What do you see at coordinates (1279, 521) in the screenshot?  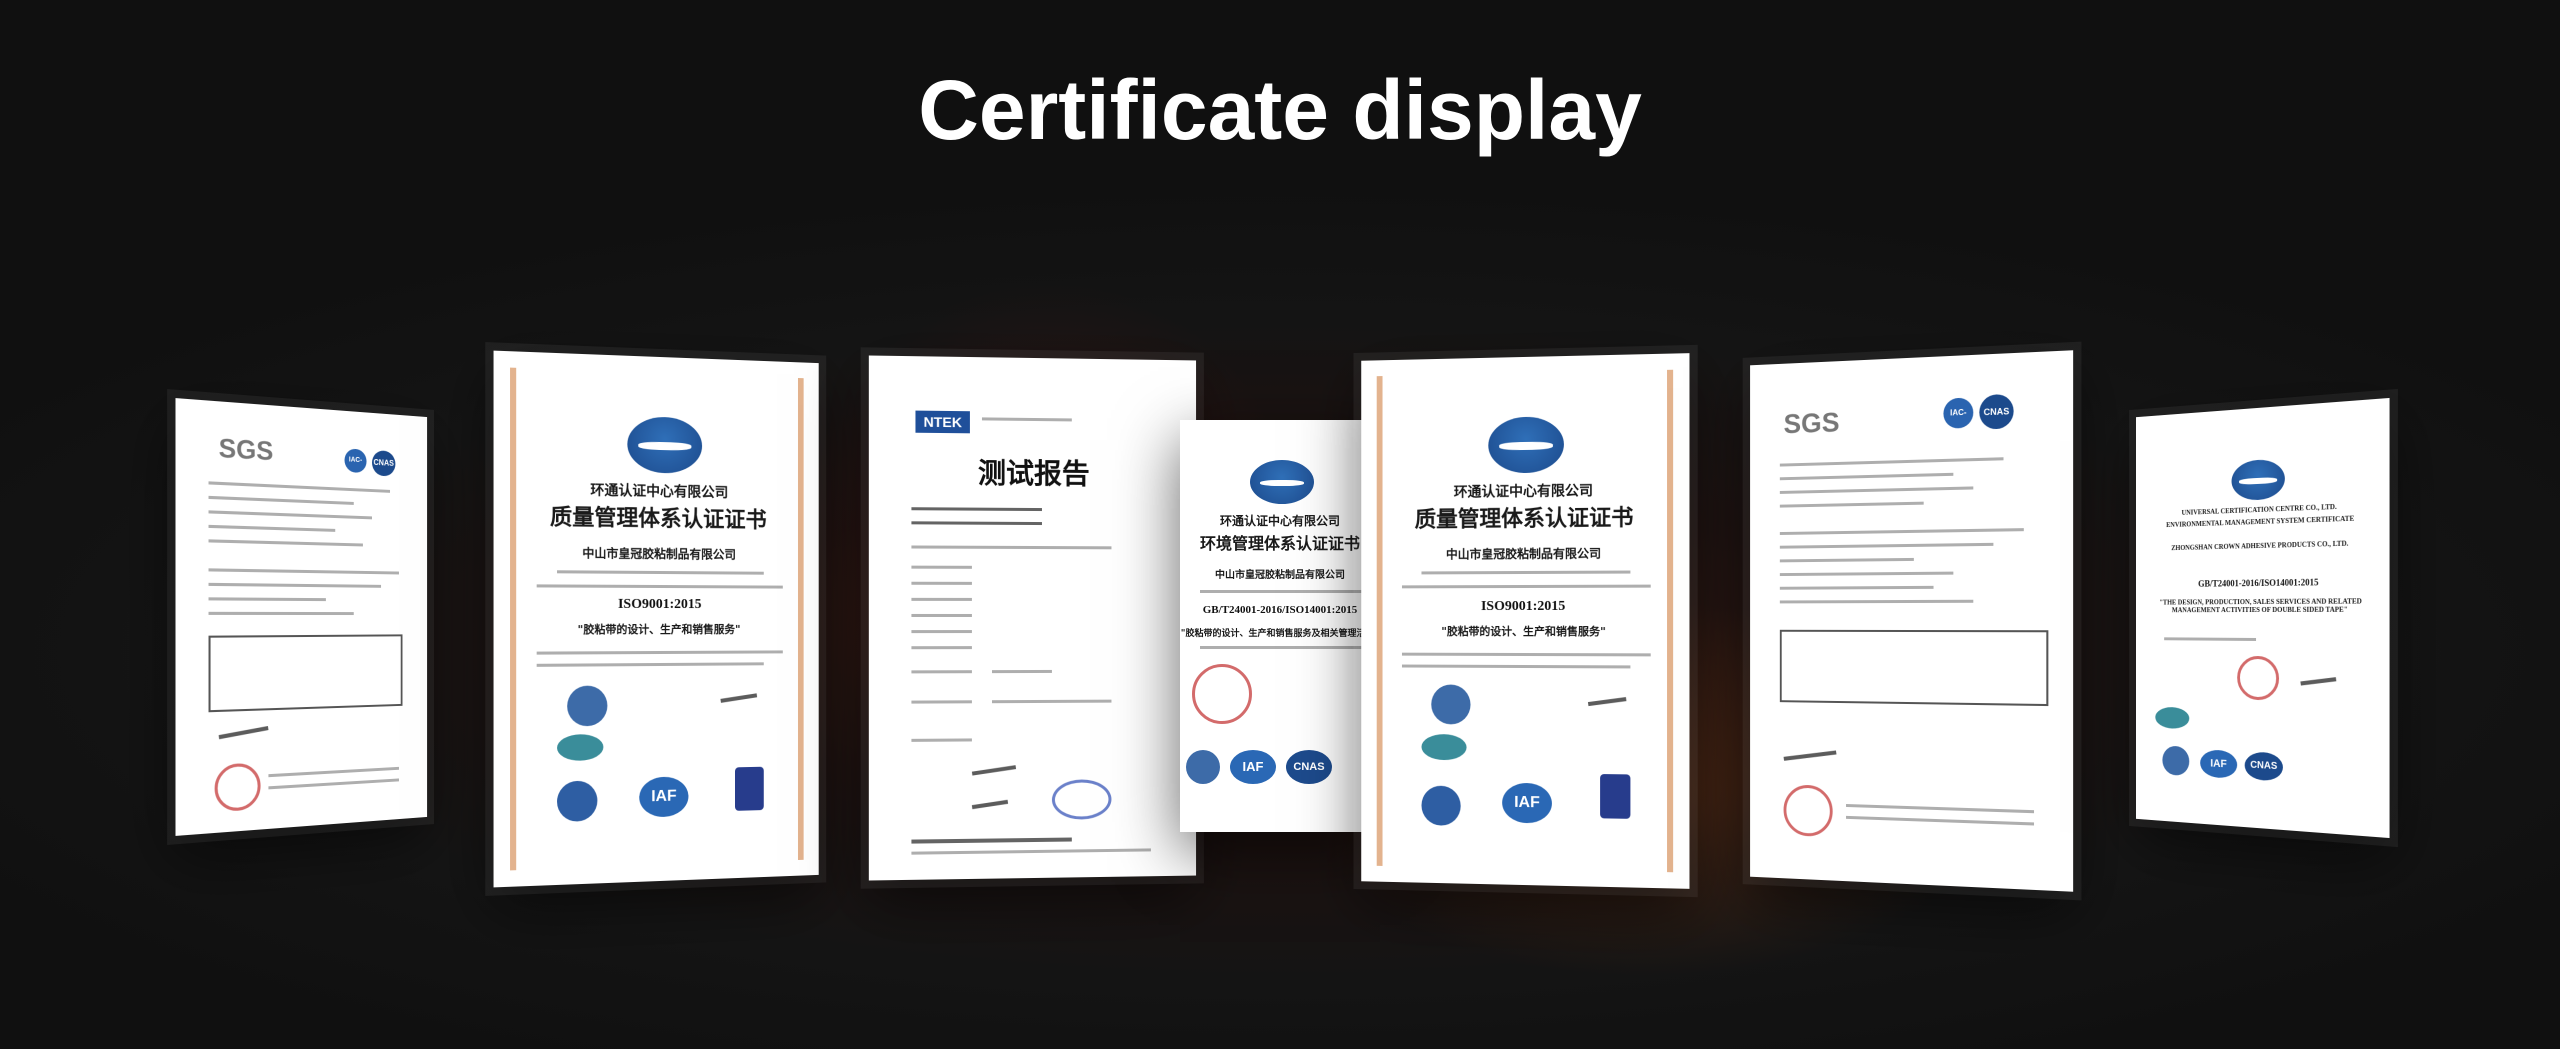 I see `issuer-name: 环通认证中心有限公司` at bounding box center [1279, 521].